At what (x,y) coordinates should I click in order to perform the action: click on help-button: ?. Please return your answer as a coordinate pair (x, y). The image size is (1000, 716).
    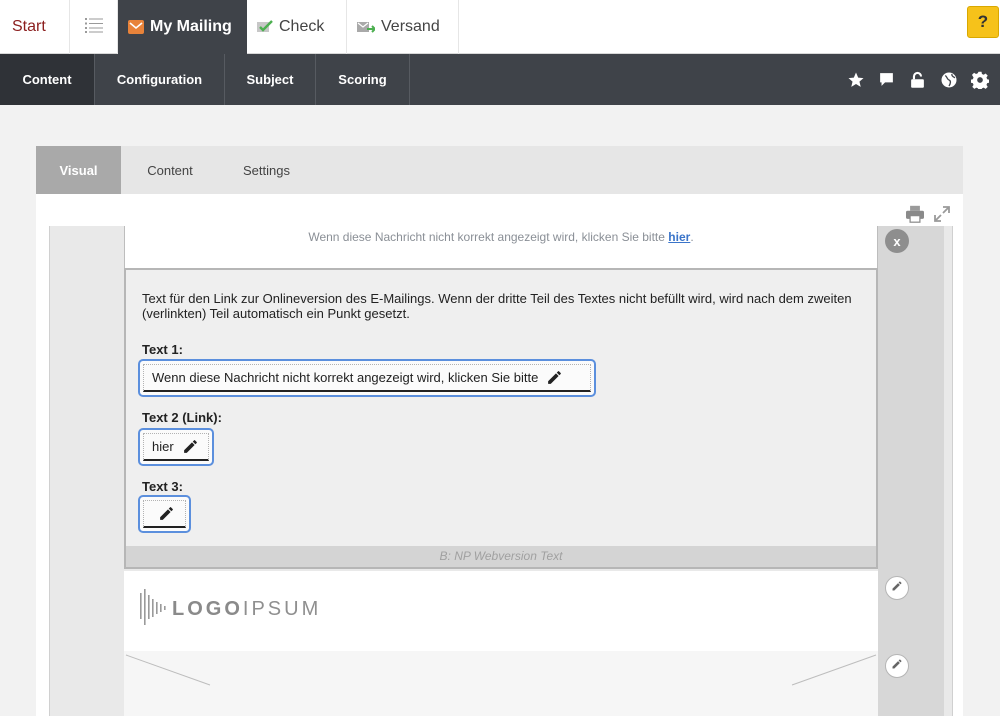
    Looking at the image, I should click on (983, 22).